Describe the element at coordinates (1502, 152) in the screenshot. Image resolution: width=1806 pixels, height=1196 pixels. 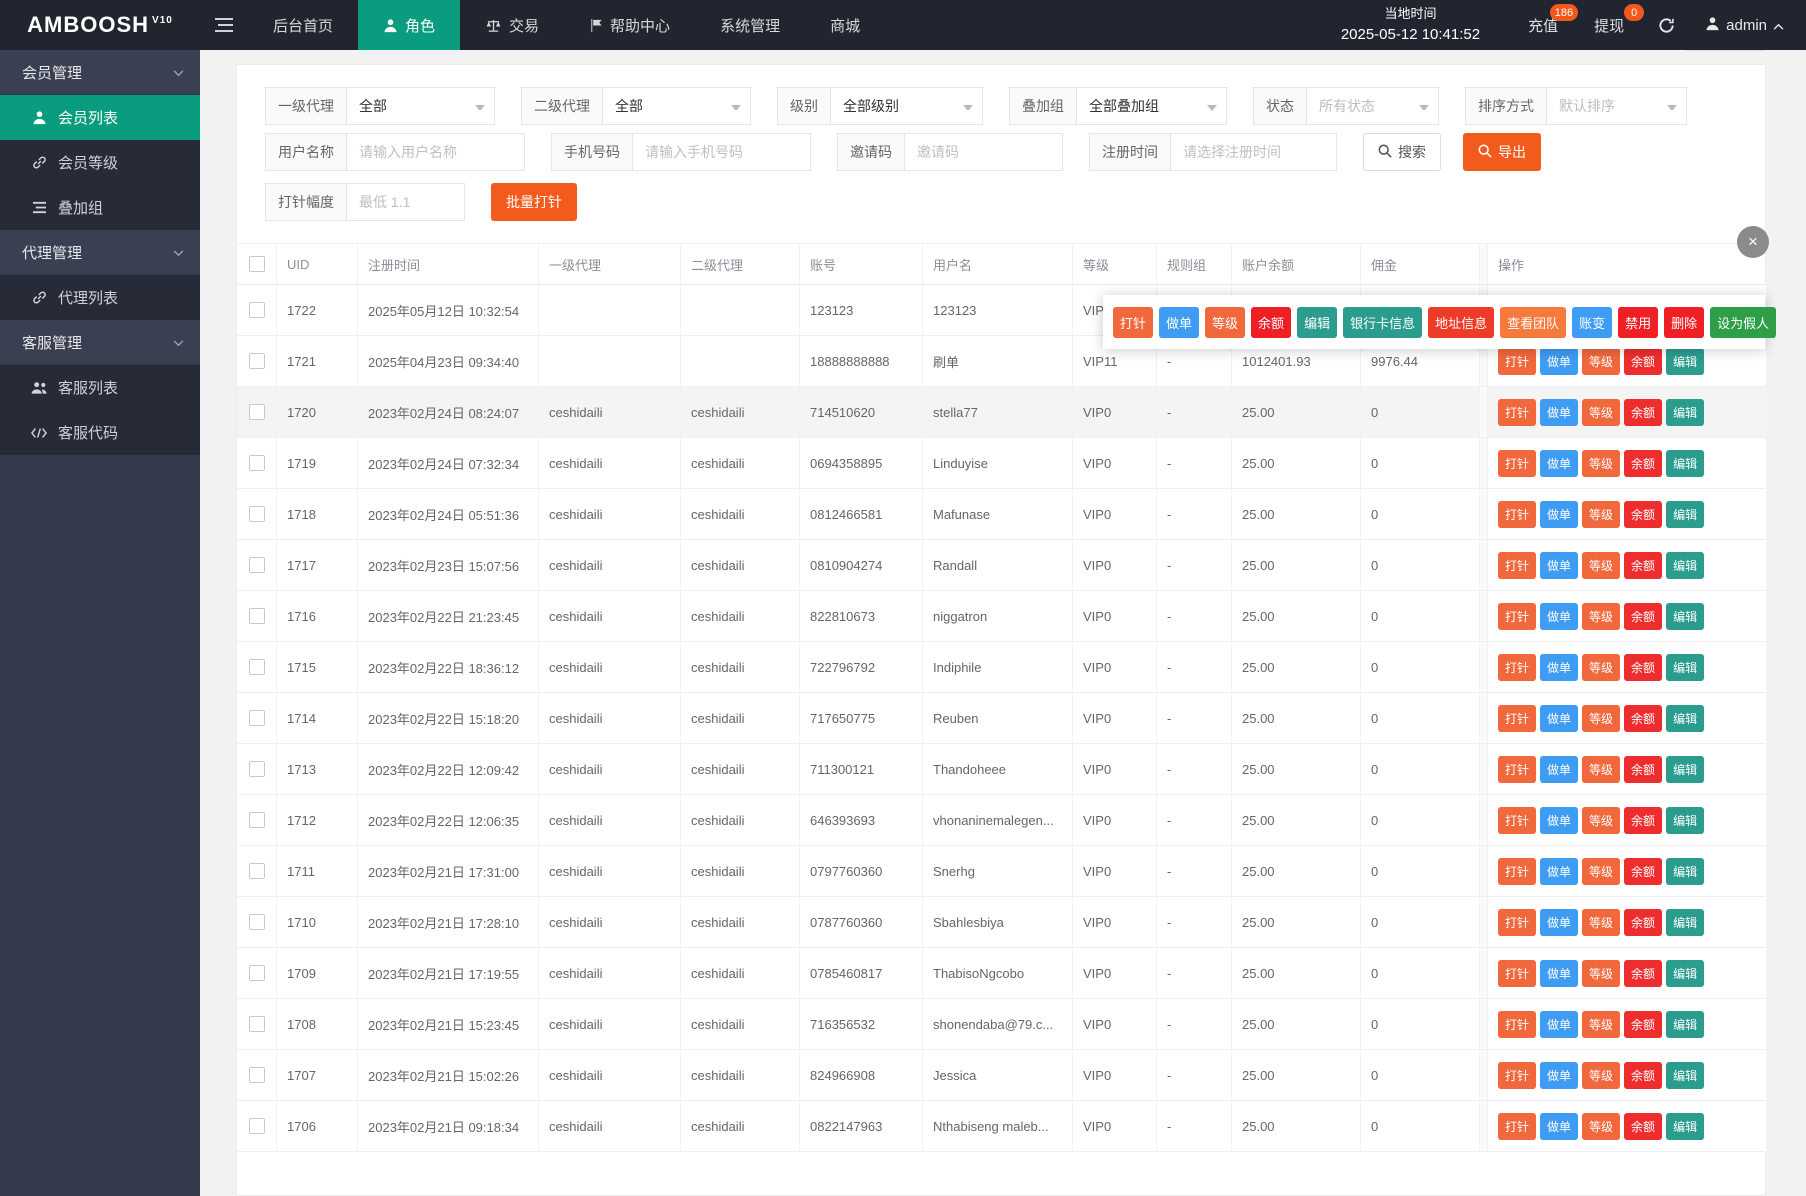
I see `export-button: 导出` at that location.